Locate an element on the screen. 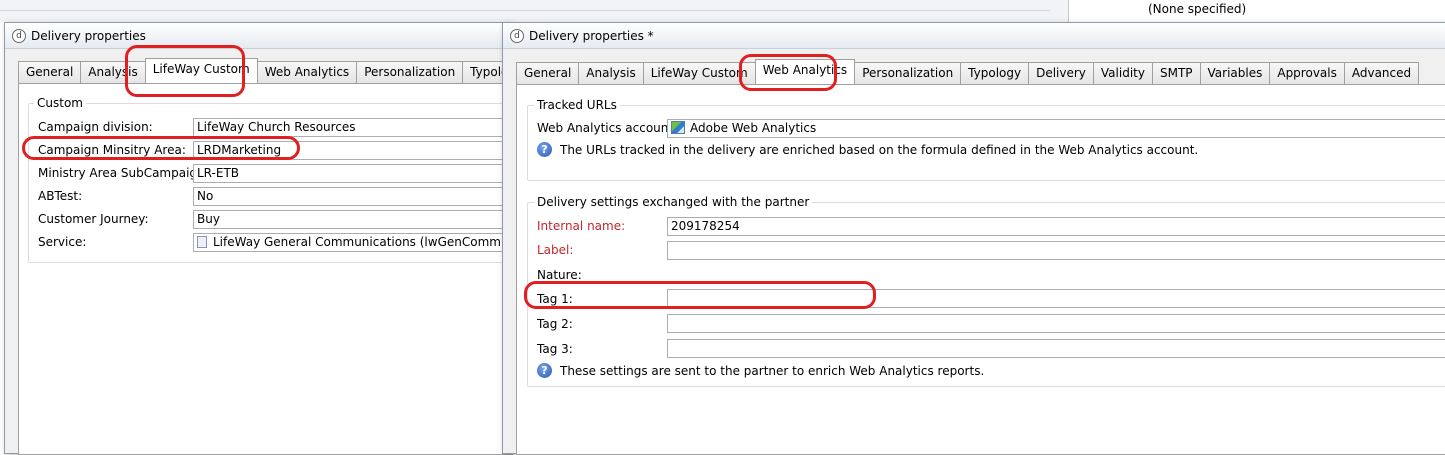  internal-name-field: 209178254 is located at coordinates (1056, 226).